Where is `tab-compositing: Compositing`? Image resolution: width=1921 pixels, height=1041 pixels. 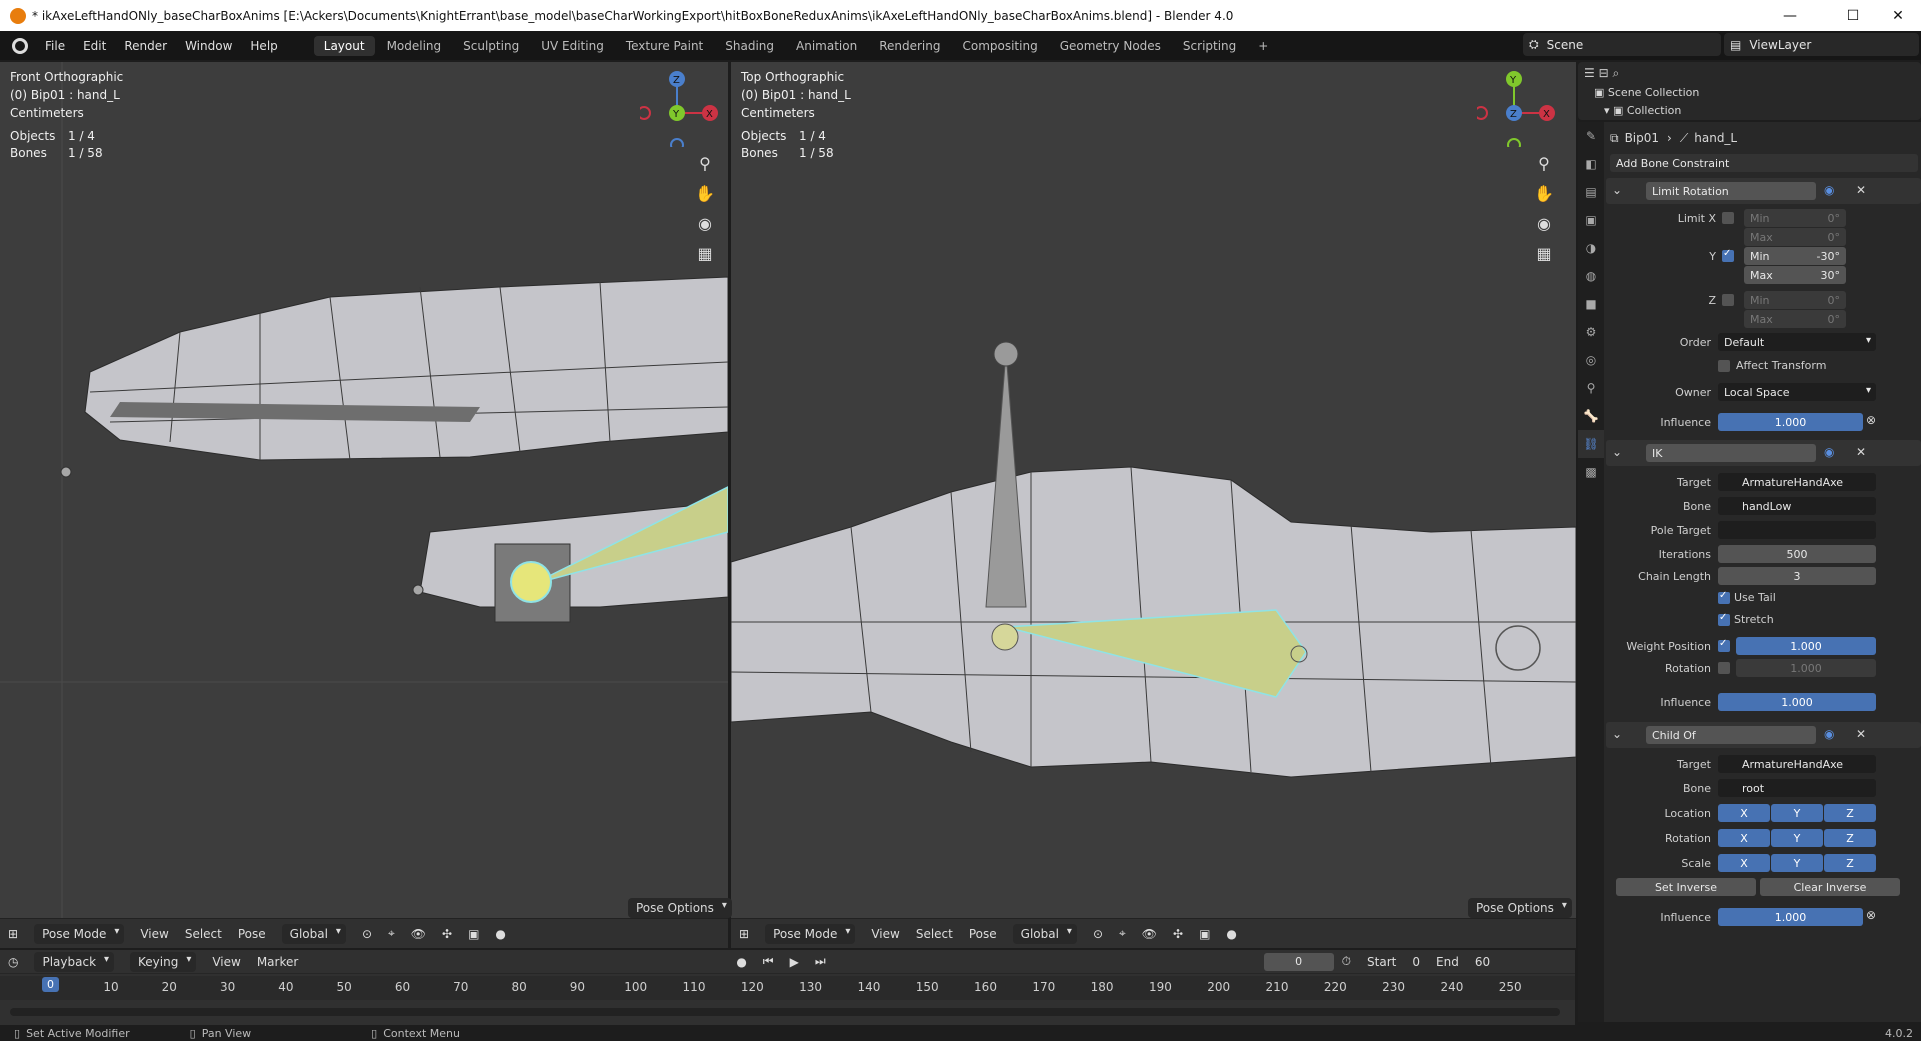
tab-compositing: Compositing is located at coordinates (999, 46).